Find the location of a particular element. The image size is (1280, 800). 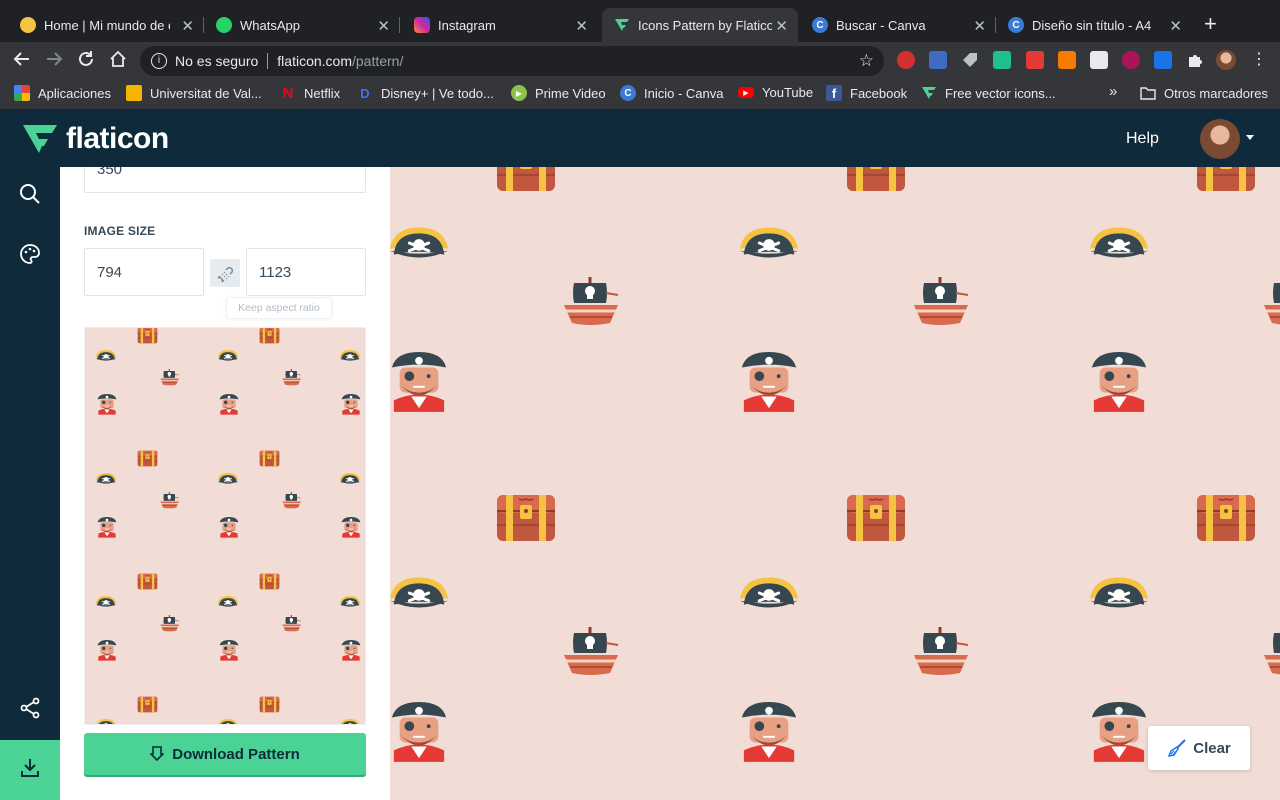

bookmark-other: Otros marcadores is located at coordinates (1204, 93).